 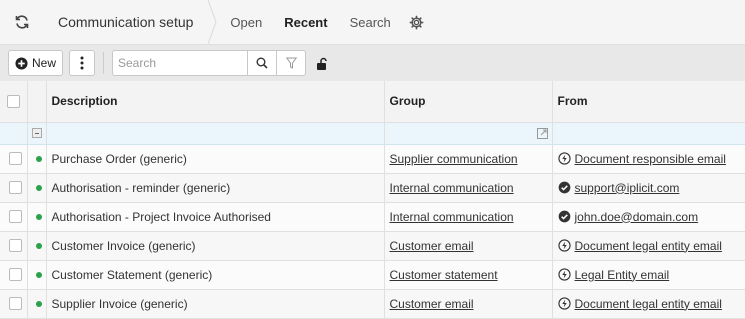 I want to click on from-cell: Legal Entity email, so click(x=648, y=275).